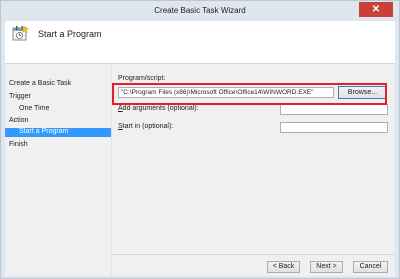 The image size is (400, 279). I want to click on footer-divider, so click(253, 254).